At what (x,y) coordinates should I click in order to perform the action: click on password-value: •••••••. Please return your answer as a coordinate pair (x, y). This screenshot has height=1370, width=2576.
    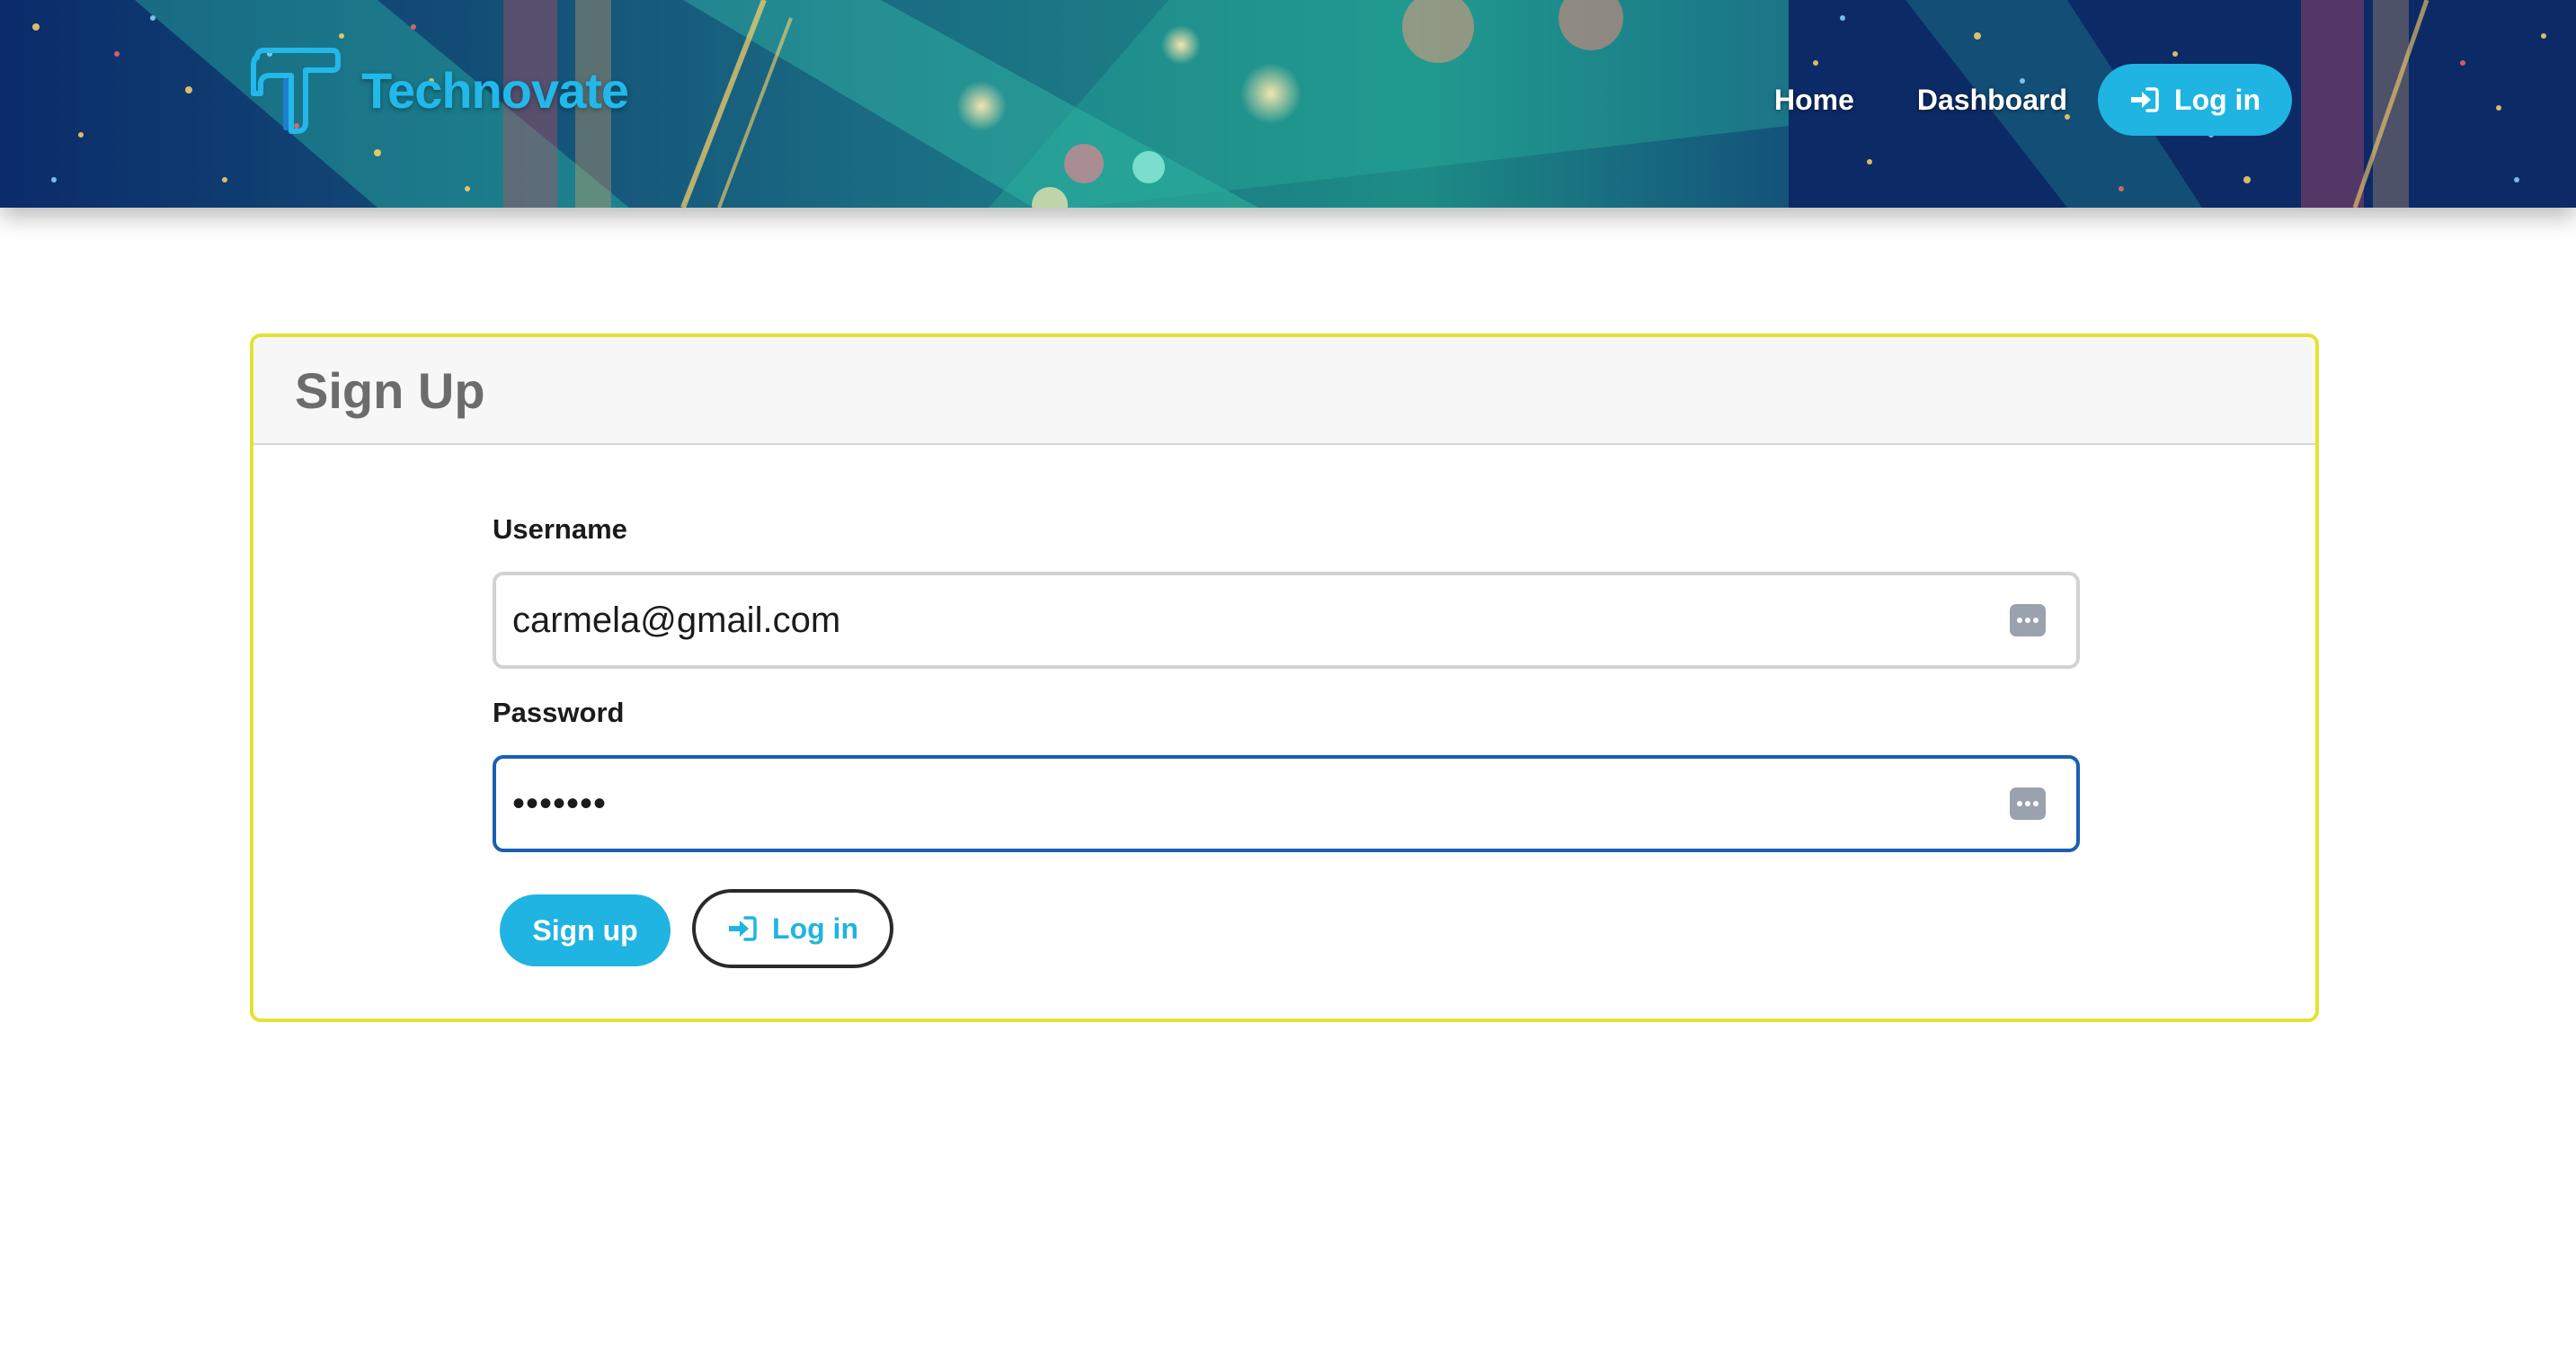
    Looking at the image, I should click on (560, 803).